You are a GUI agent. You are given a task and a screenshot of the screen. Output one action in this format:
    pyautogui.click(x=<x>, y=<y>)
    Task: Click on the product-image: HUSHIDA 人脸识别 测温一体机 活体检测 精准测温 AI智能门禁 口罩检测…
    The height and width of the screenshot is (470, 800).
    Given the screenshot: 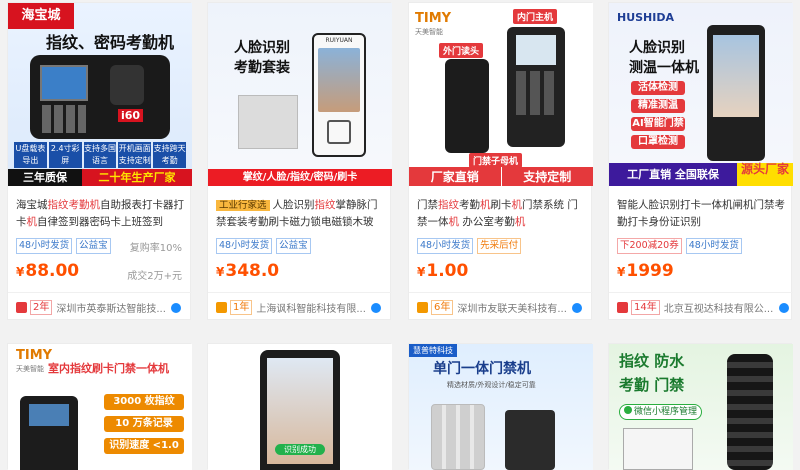 What is the action you would take?
    pyautogui.click(x=701, y=94)
    